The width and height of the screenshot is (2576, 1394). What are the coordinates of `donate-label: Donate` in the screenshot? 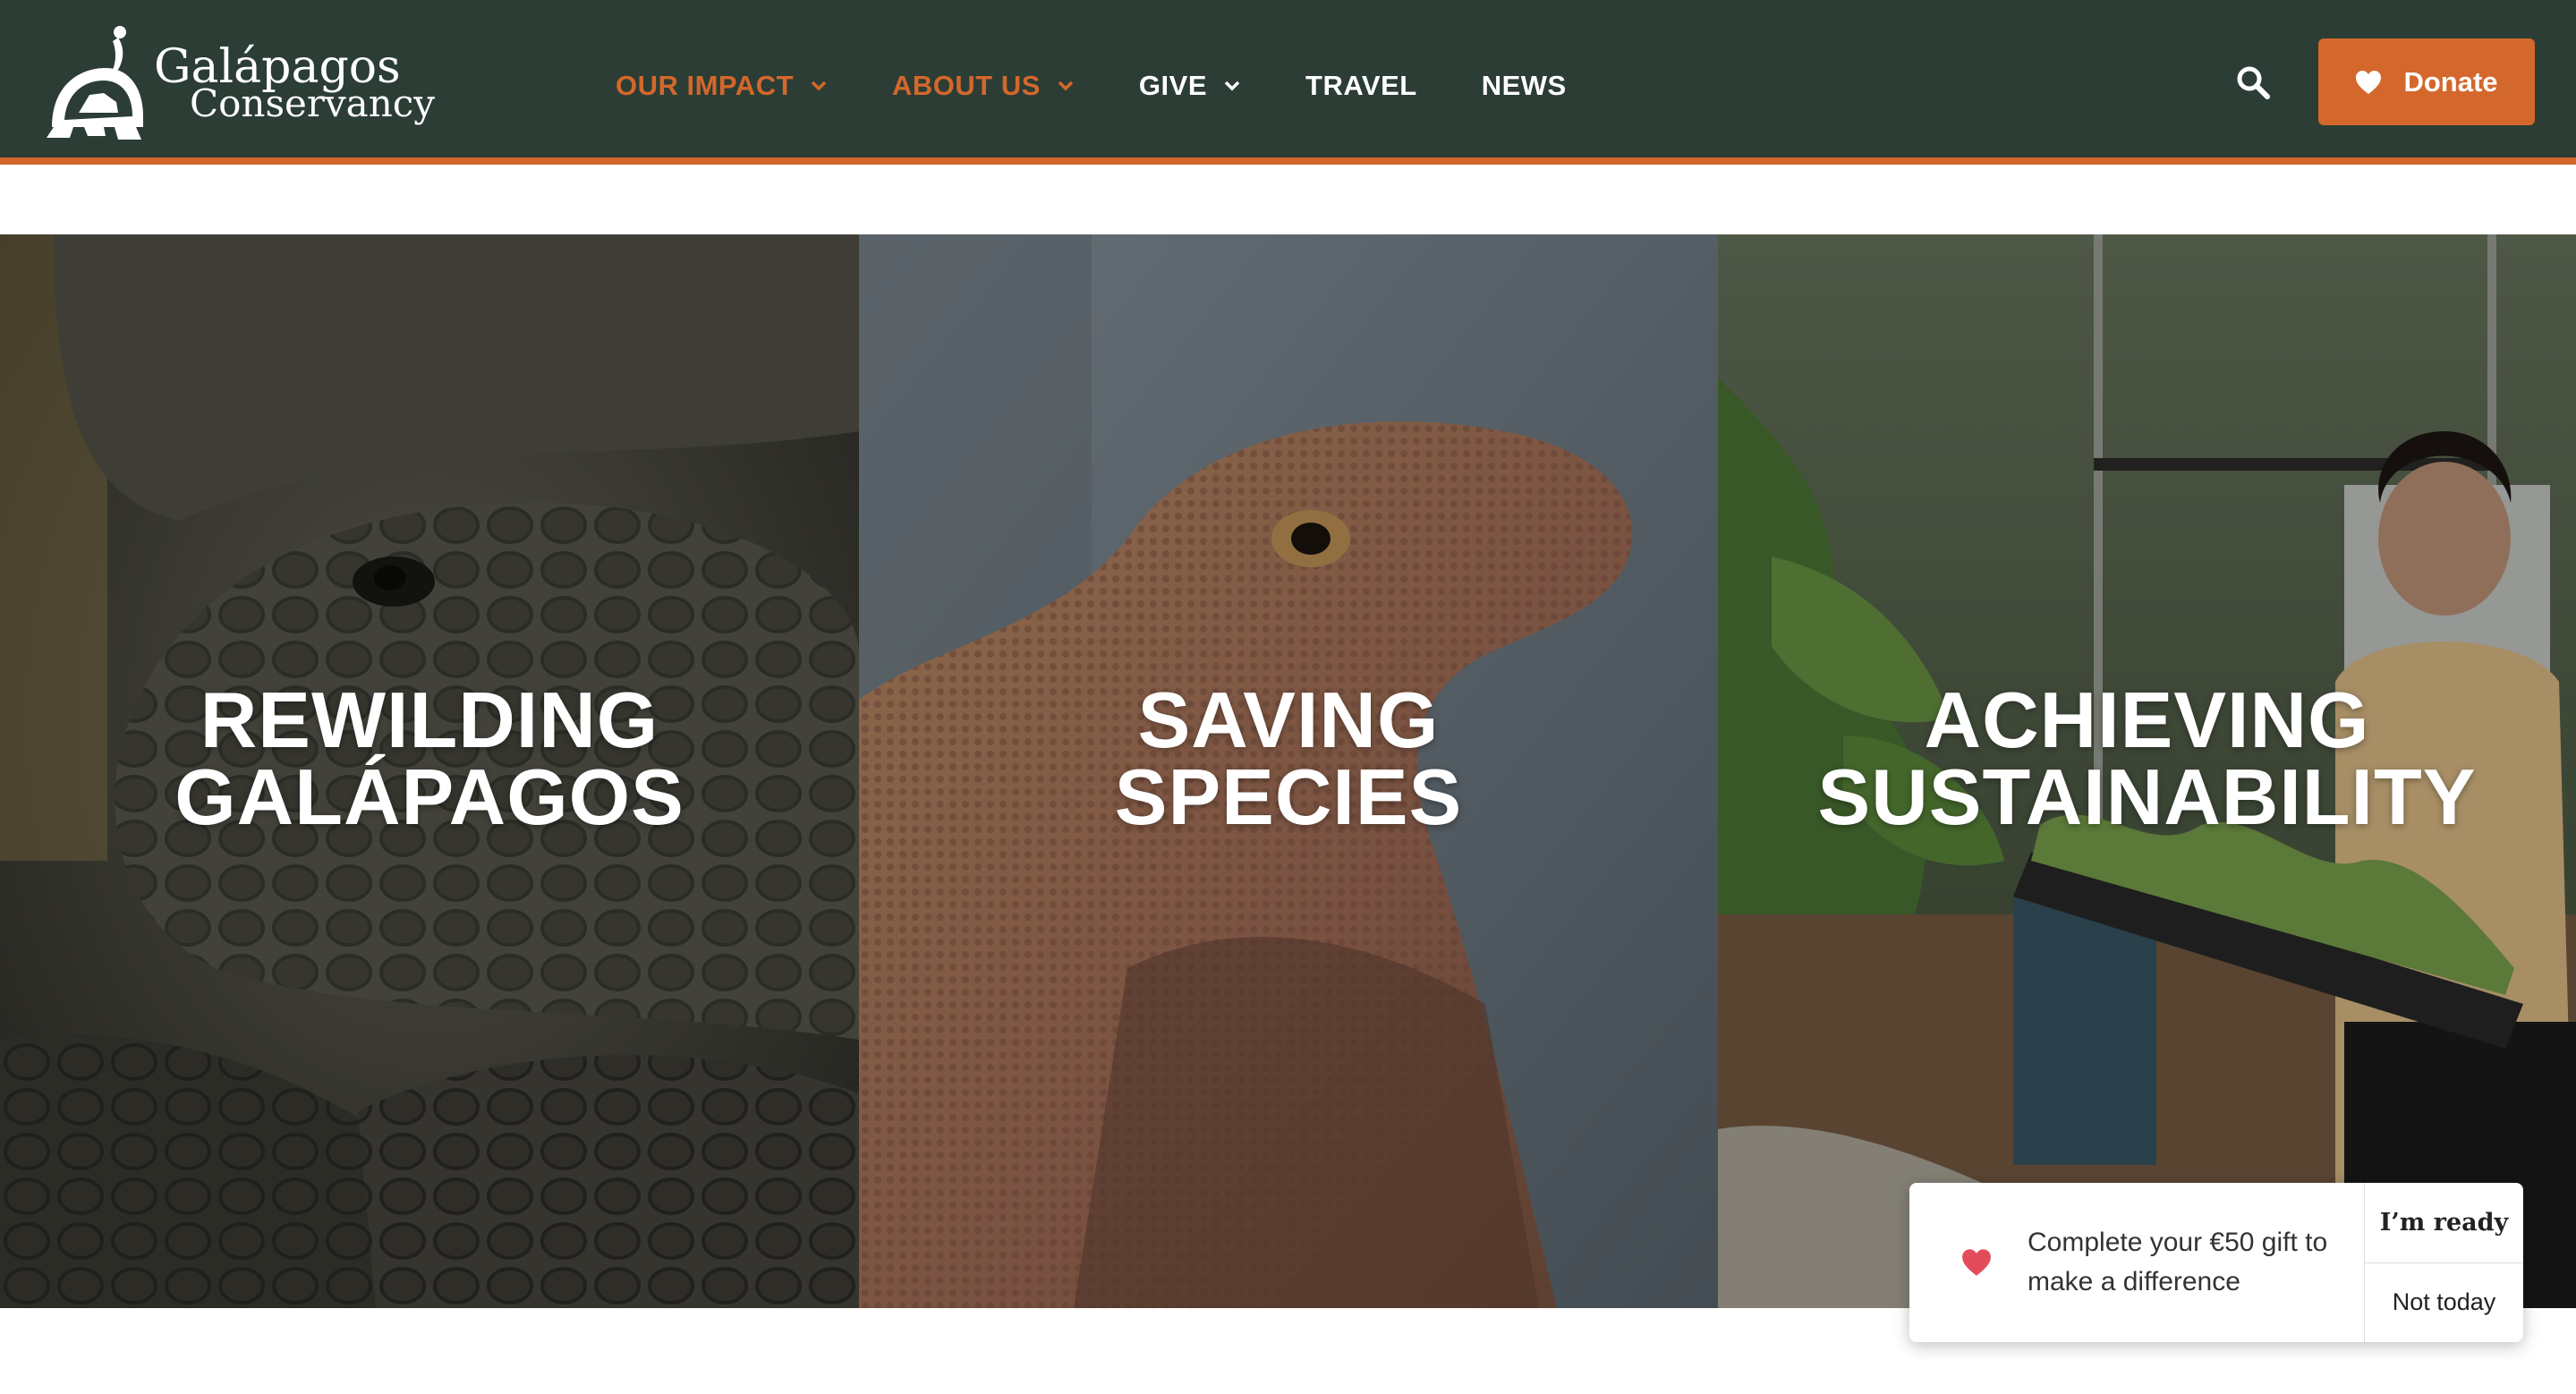 It's located at (2450, 81).